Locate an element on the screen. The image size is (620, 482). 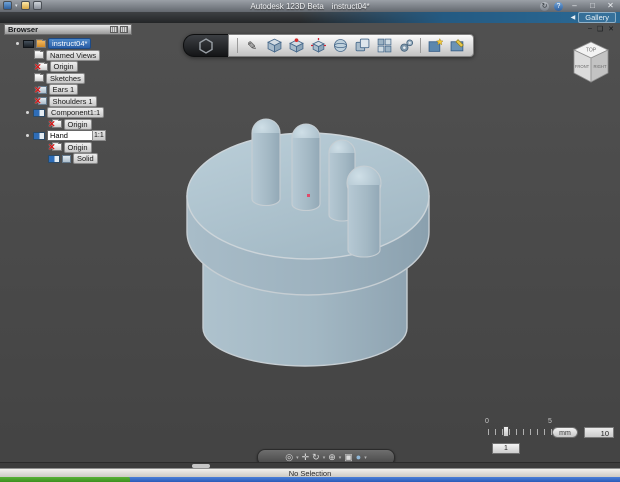
pattern-button is located at coordinates (384, 45).